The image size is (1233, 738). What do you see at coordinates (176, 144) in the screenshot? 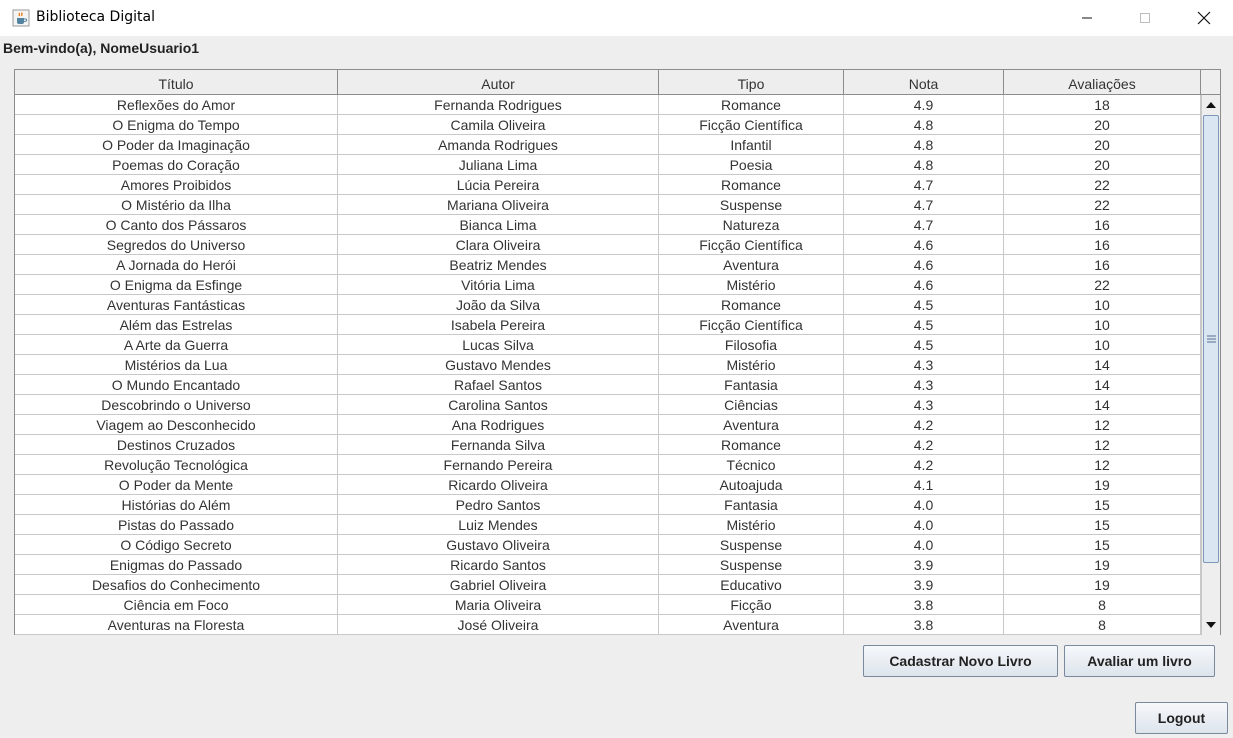
I see `table-cell: O Poder da Imaginação` at bounding box center [176, 144].